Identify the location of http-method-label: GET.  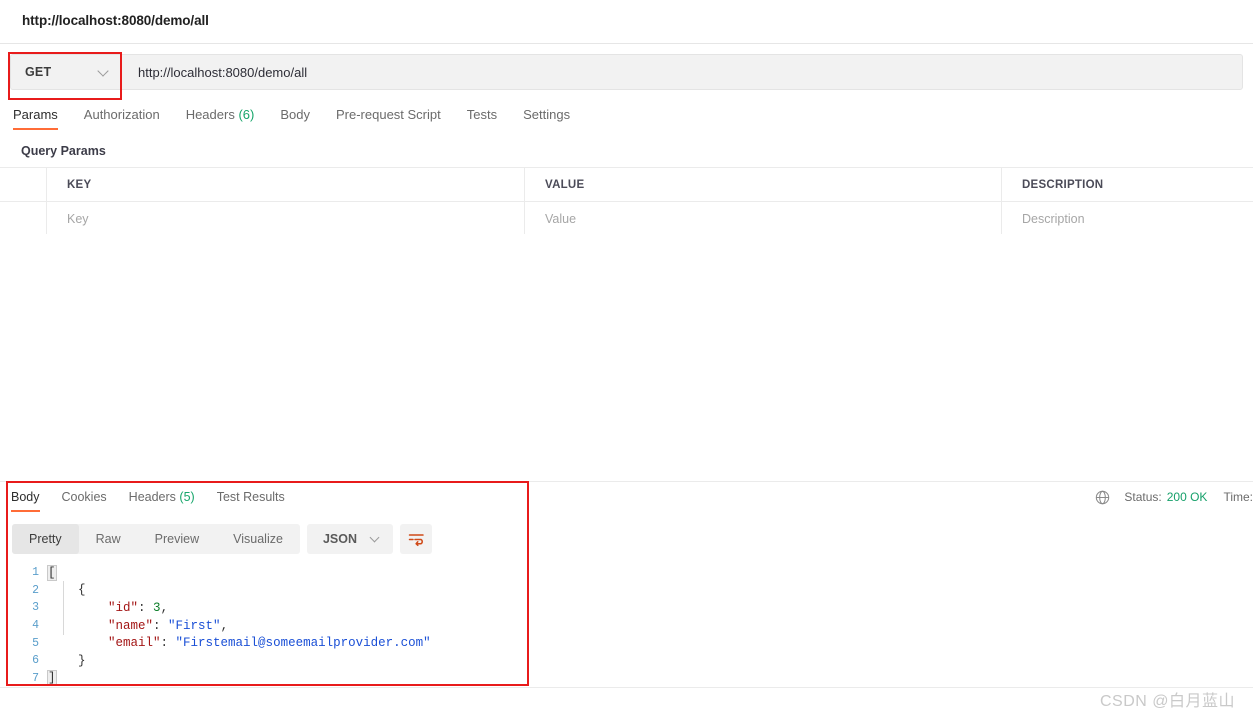
(38, 72).